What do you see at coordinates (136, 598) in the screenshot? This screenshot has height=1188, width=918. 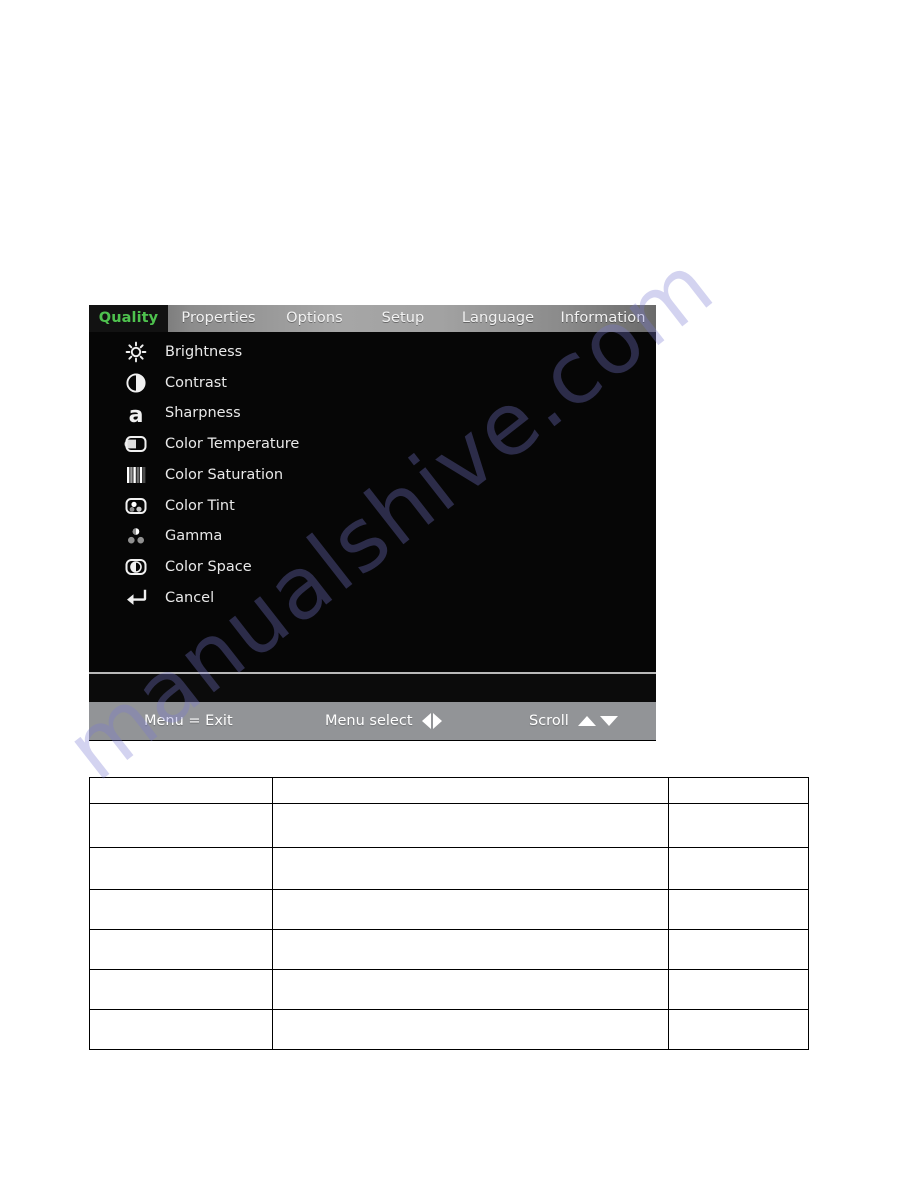 I see `cancel-return-arrow-icon` at bounding box center [136, 598].